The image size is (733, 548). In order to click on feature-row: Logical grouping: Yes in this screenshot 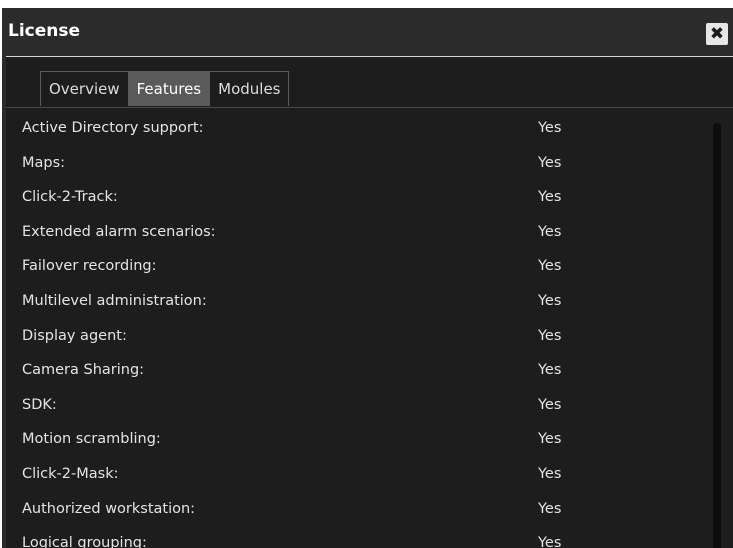, I will do `click(361, 538)`.